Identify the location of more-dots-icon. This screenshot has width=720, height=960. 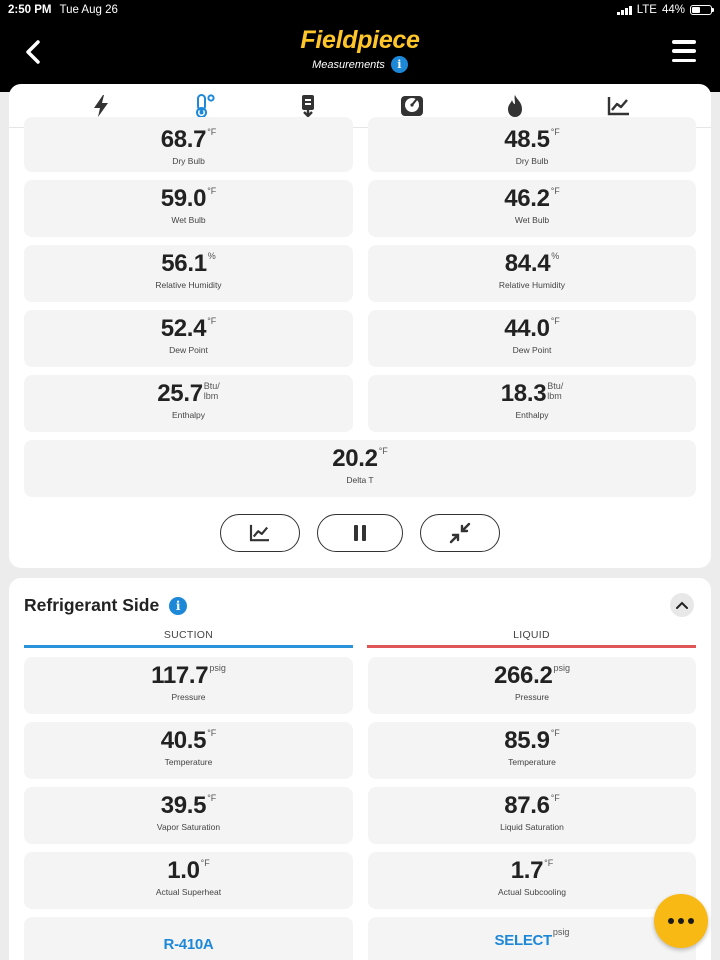
(671, 921).